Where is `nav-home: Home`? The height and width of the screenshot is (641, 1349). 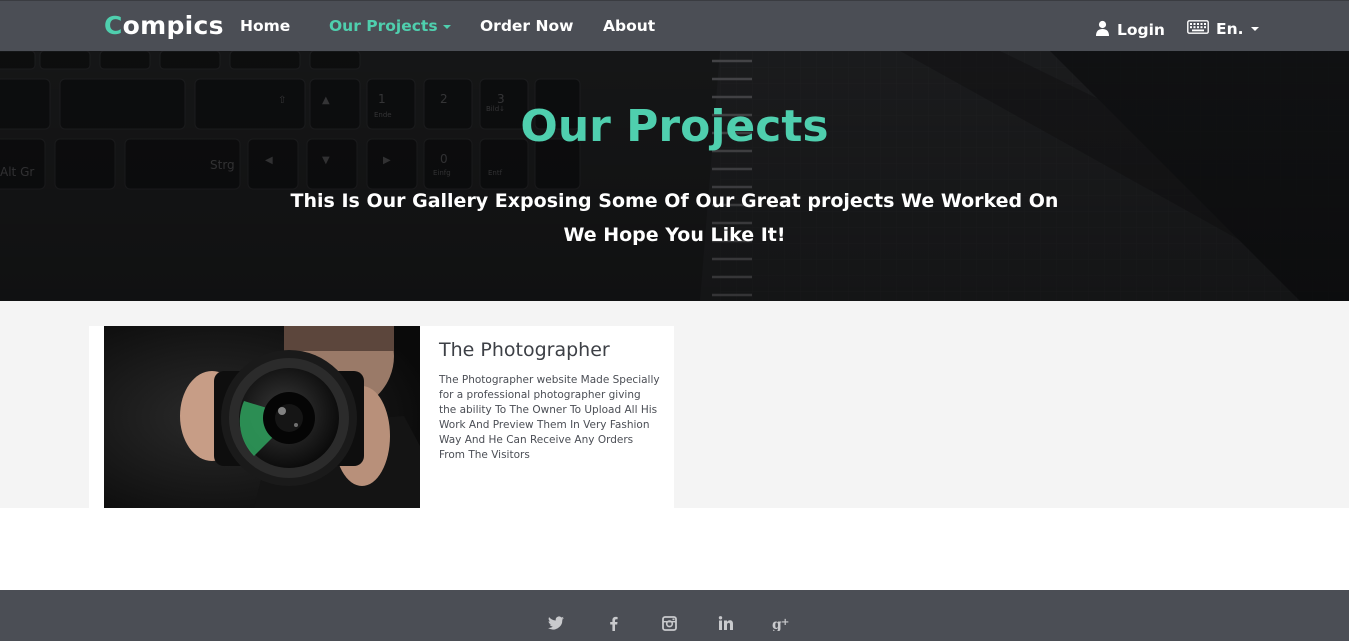 nav-home: Home is located at coordinates (265, 26).